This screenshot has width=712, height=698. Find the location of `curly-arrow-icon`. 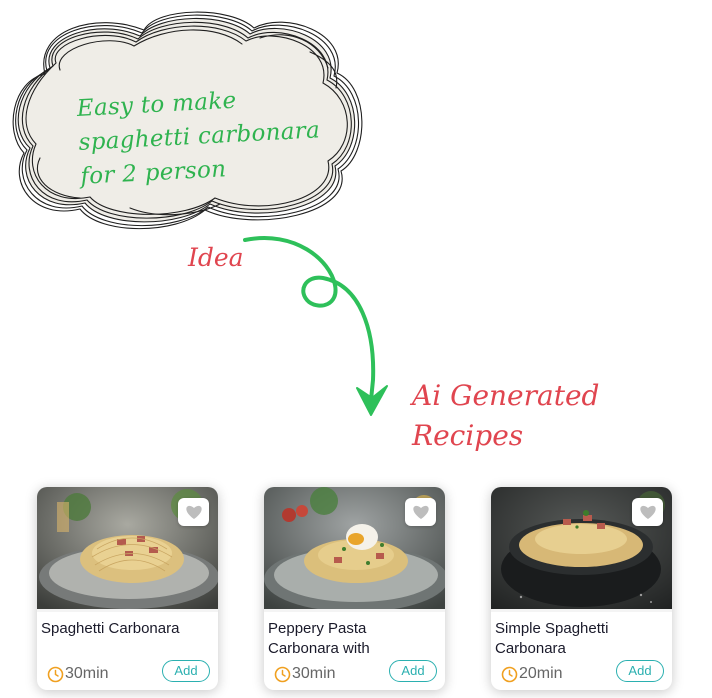

curly-arrow-icon is located at coordinates (315, 326).